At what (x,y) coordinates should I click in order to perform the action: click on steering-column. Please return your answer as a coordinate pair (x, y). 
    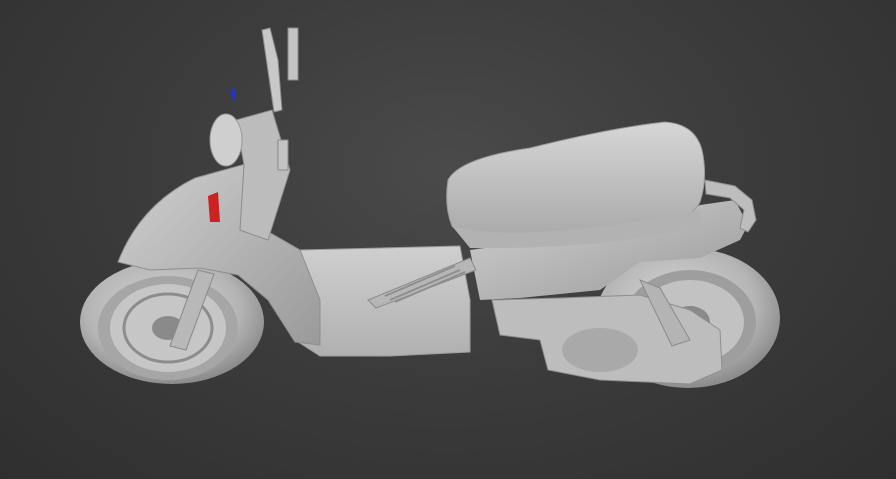
    Looking at the image, I should click on (263, 175).